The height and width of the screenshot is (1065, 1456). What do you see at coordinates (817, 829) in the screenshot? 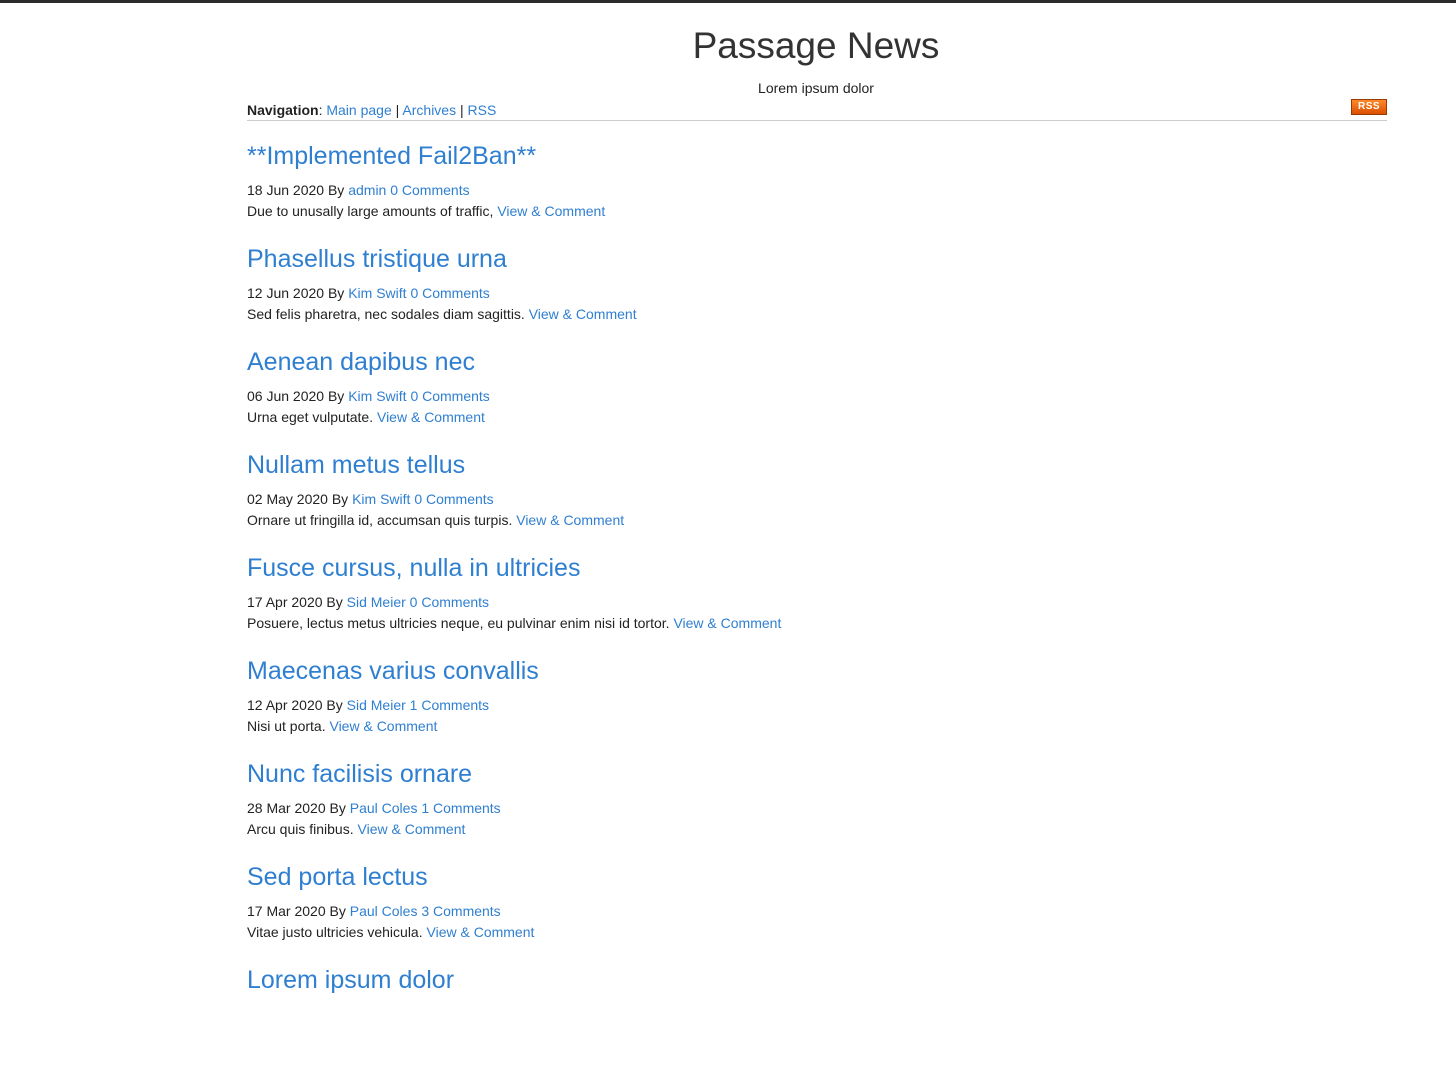
I see `post-excerpt: Arcu quis finibus. View & Comment` at bounding box center [817, 829].